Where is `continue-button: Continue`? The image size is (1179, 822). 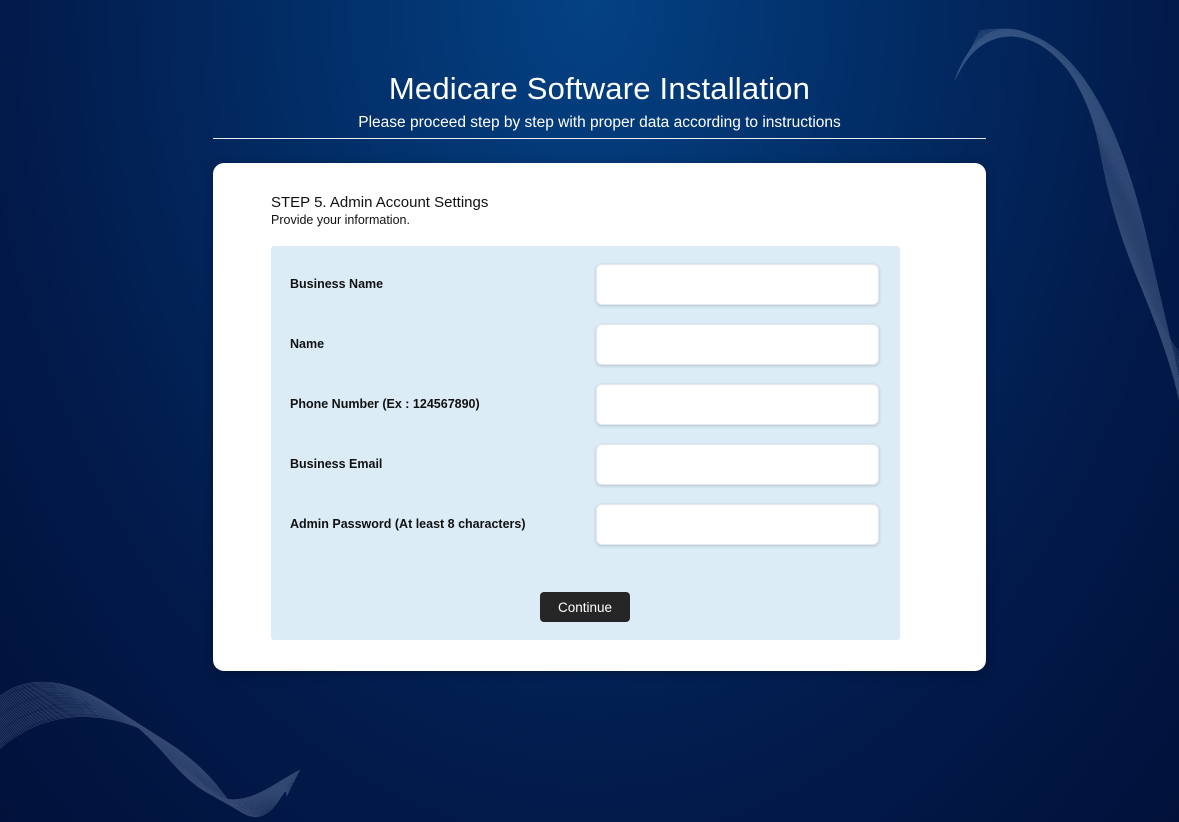
continue-button: Continue is located at coordinates (585, 607).